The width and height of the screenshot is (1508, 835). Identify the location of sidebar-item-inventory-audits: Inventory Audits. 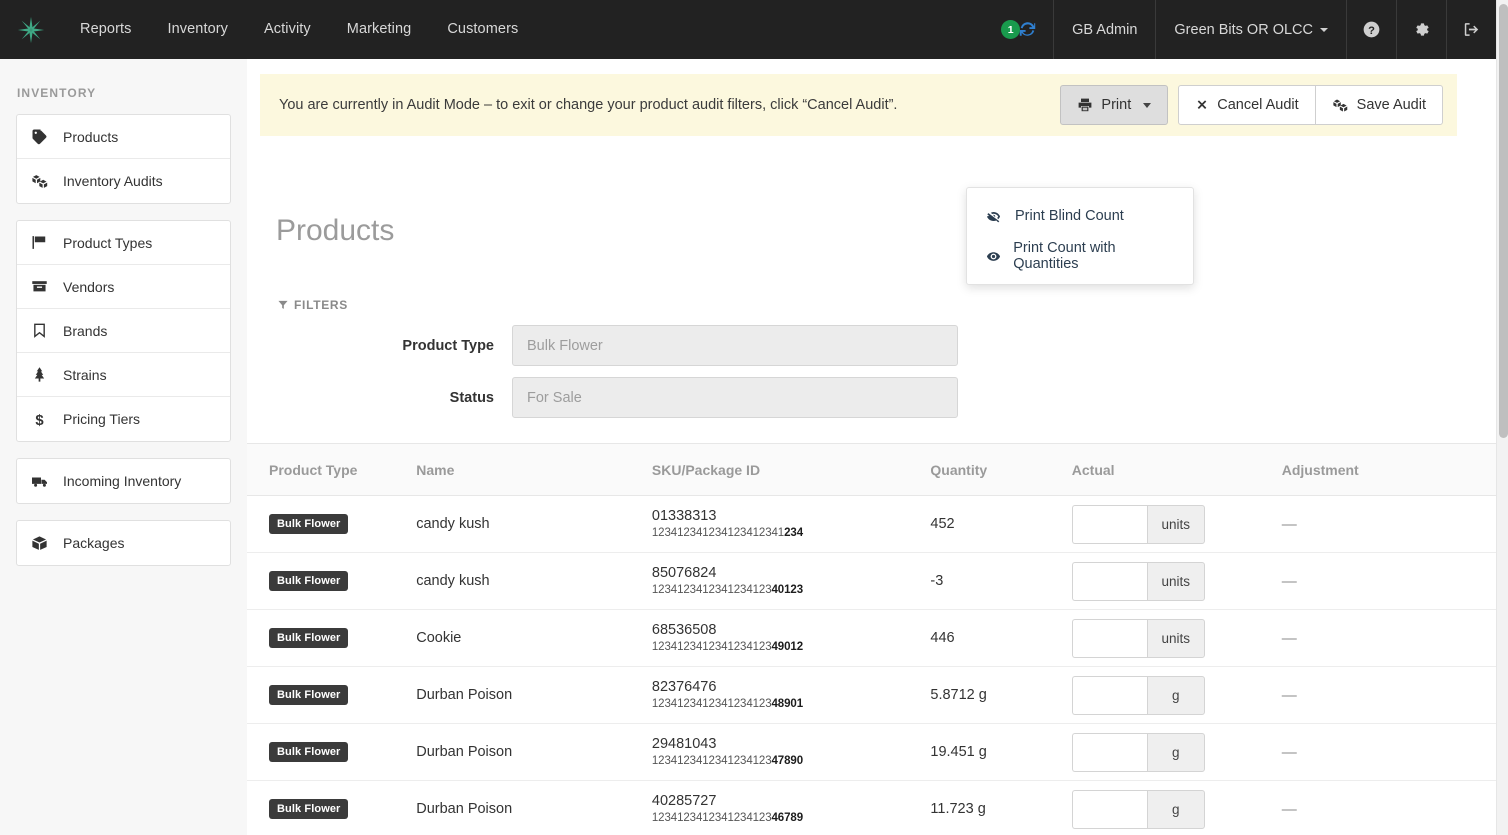
(123, 181).